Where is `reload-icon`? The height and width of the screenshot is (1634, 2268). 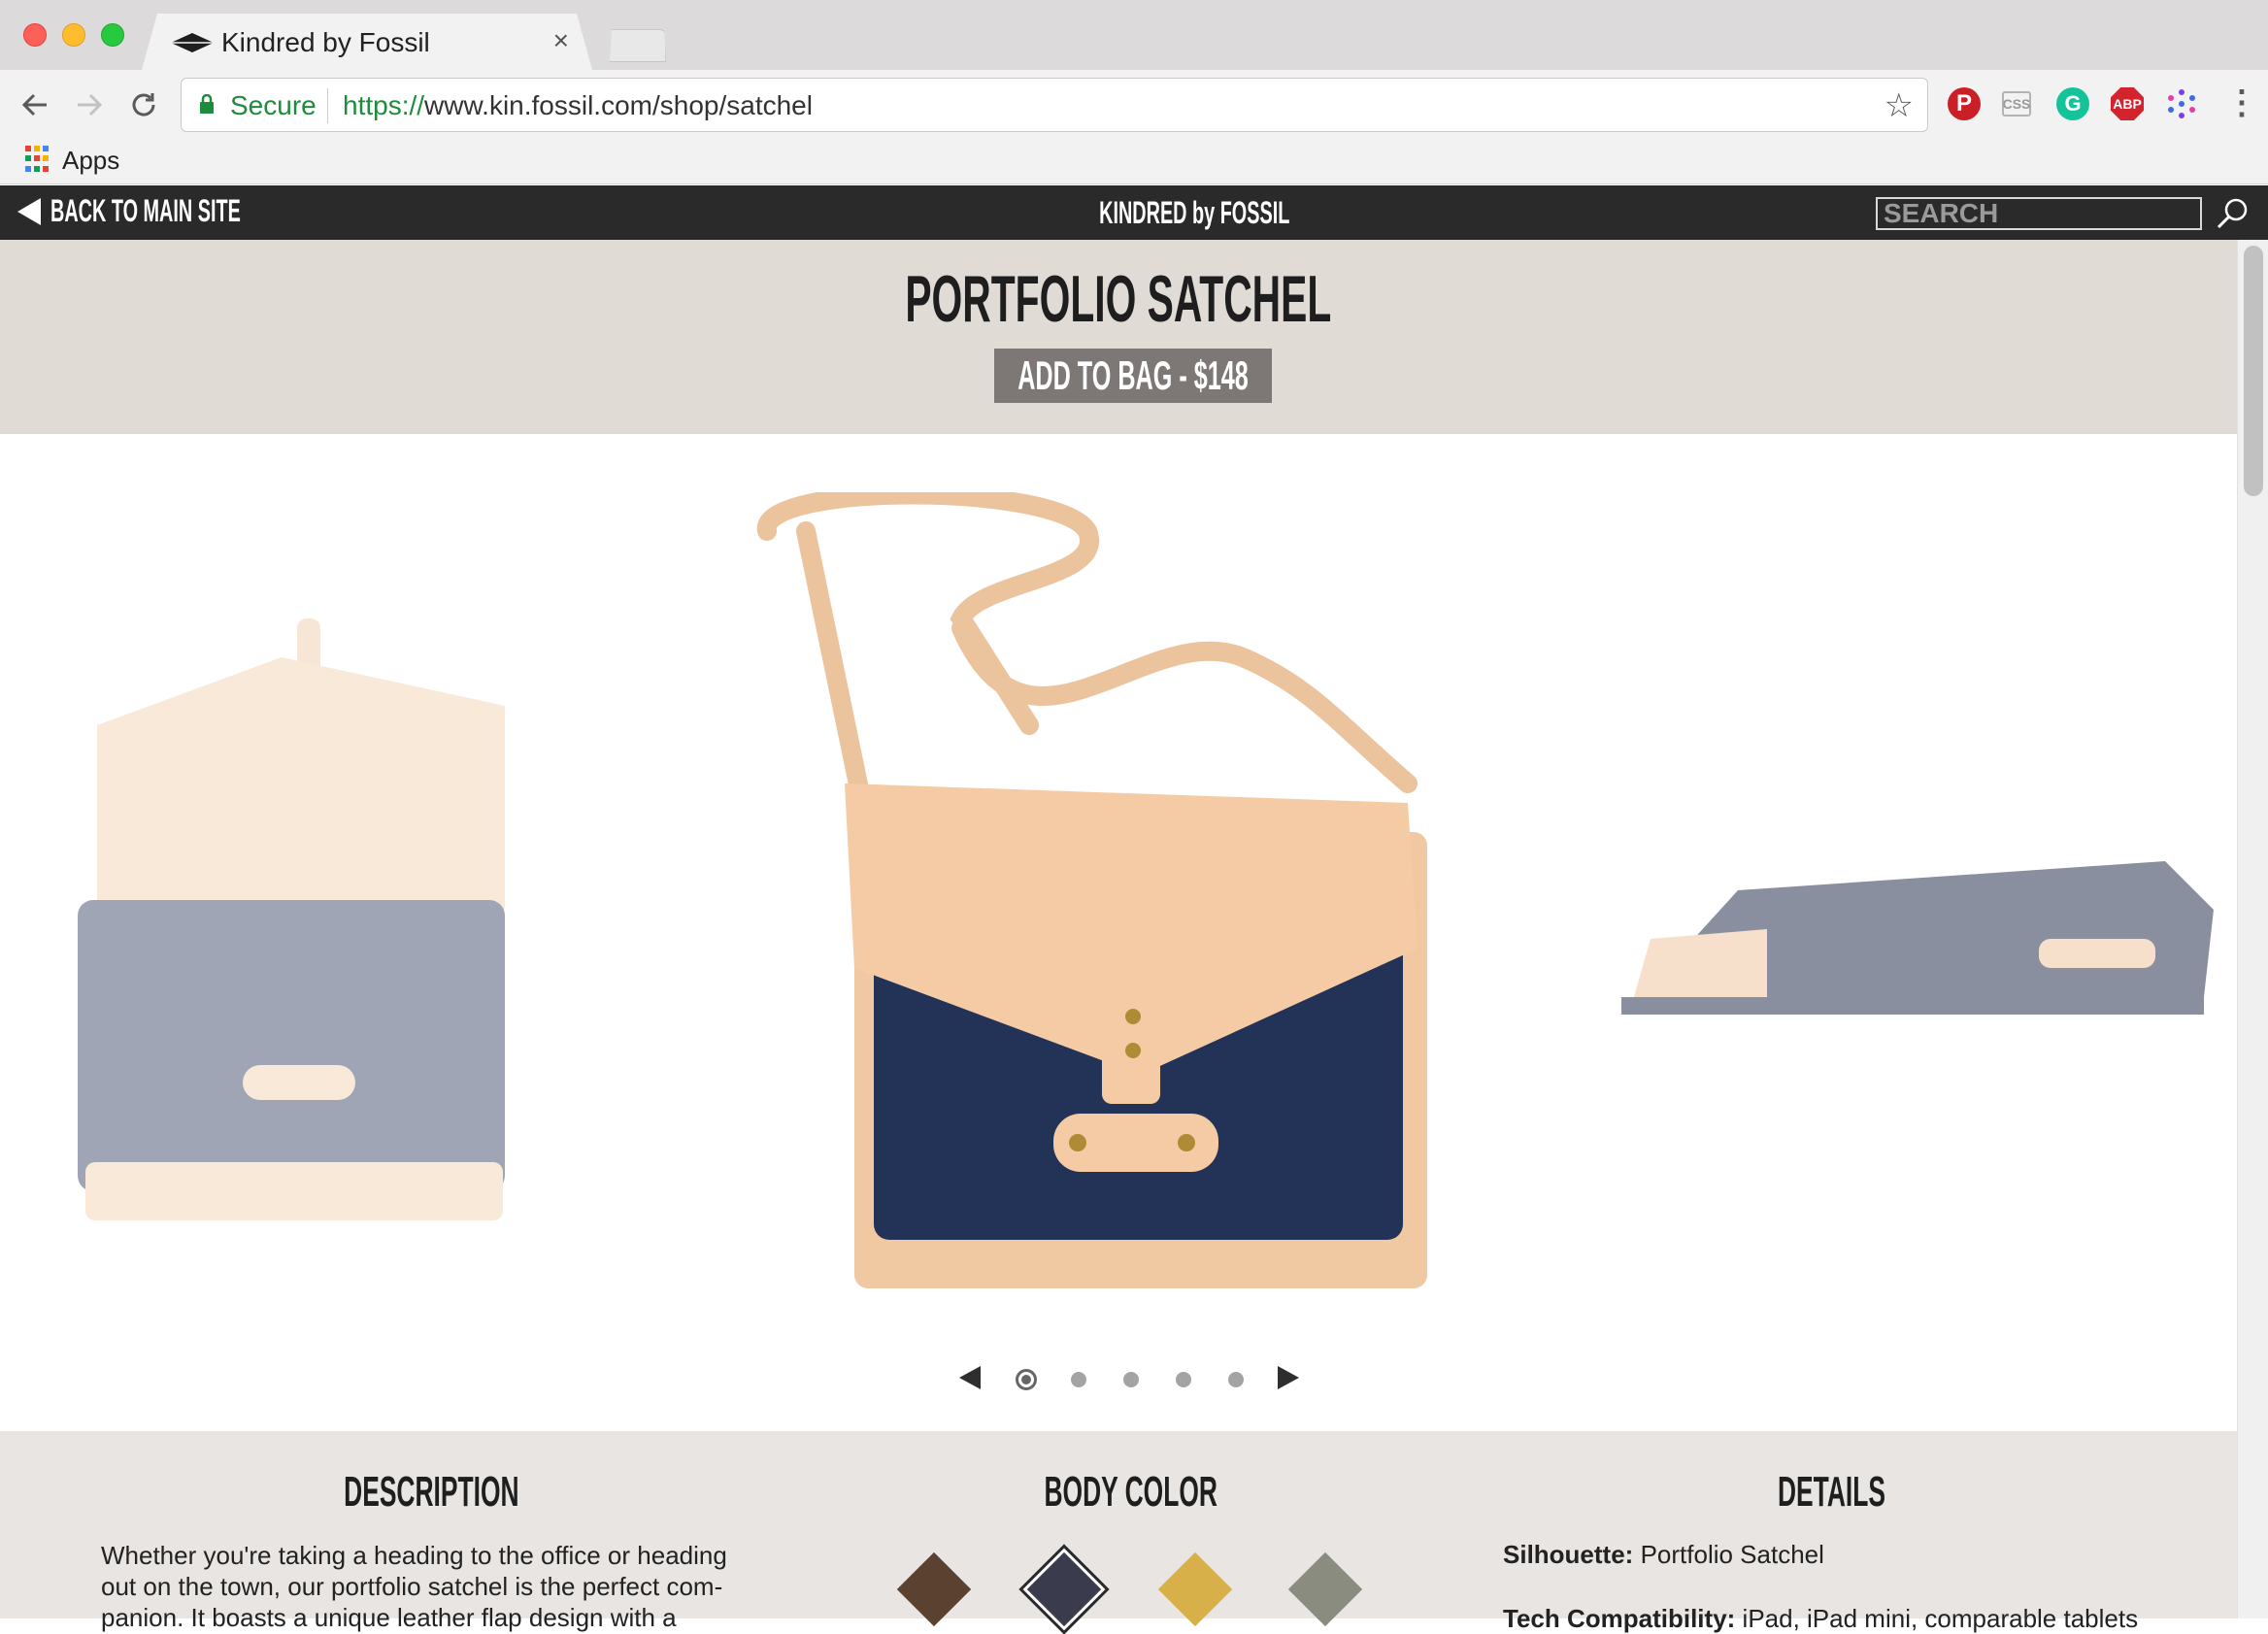 reload-icon is located at coordinates (143, 105).